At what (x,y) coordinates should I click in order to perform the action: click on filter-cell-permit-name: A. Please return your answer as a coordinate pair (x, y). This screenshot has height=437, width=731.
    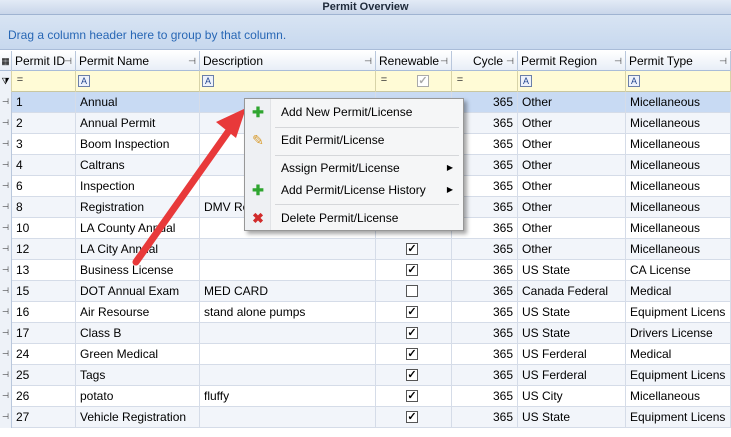
    Looking at the image, I should click on (138, 81).